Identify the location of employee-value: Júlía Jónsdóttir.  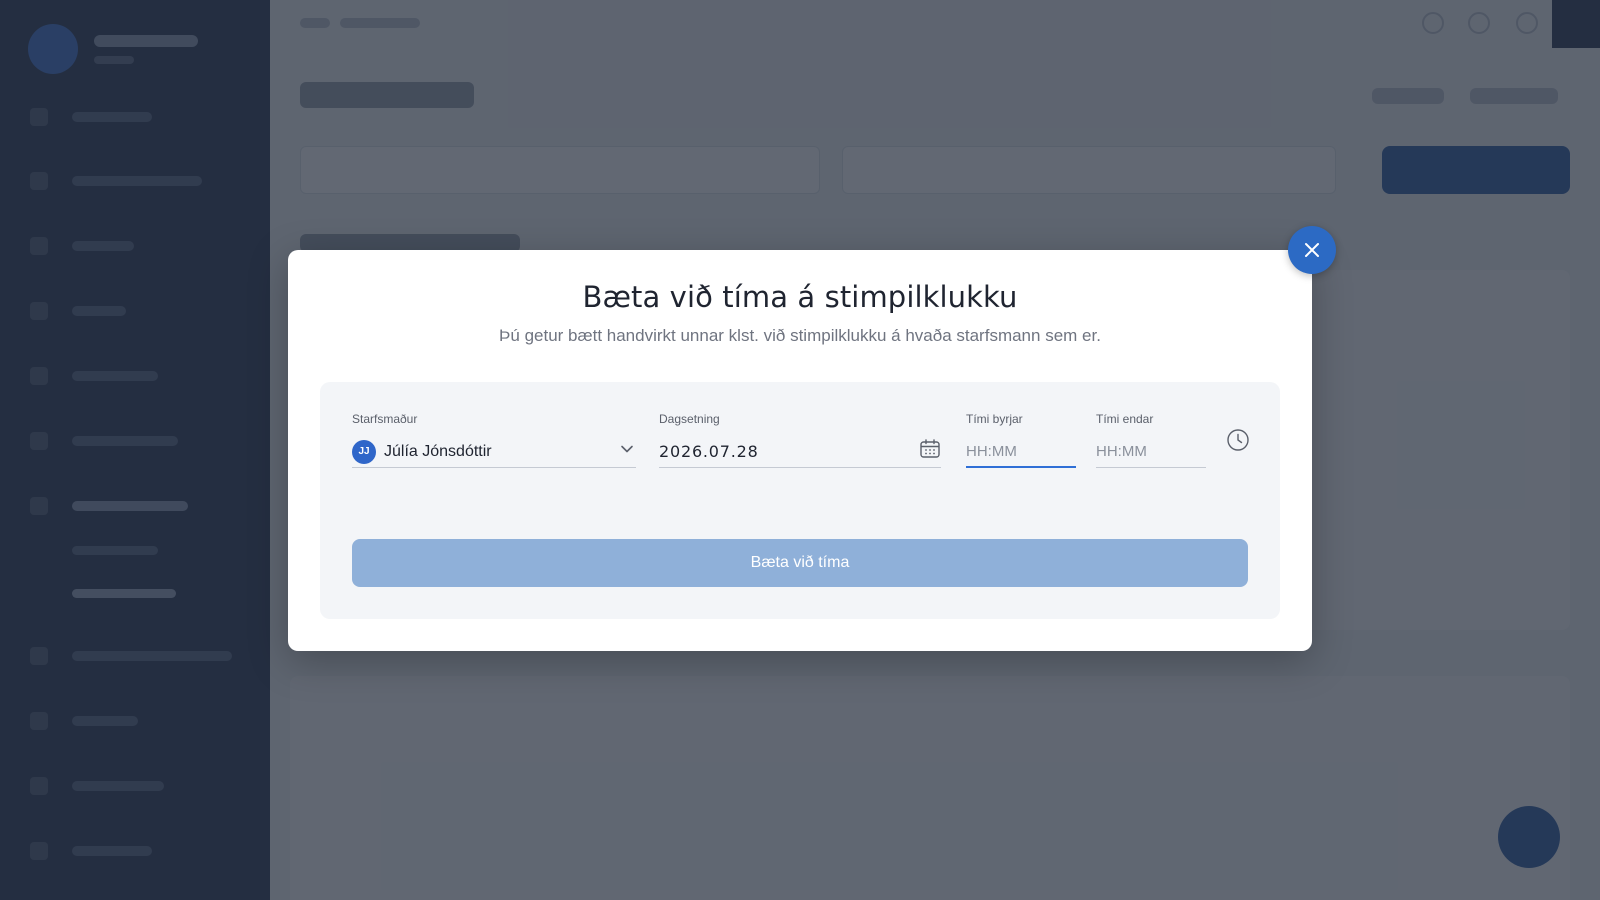
(438, 451).